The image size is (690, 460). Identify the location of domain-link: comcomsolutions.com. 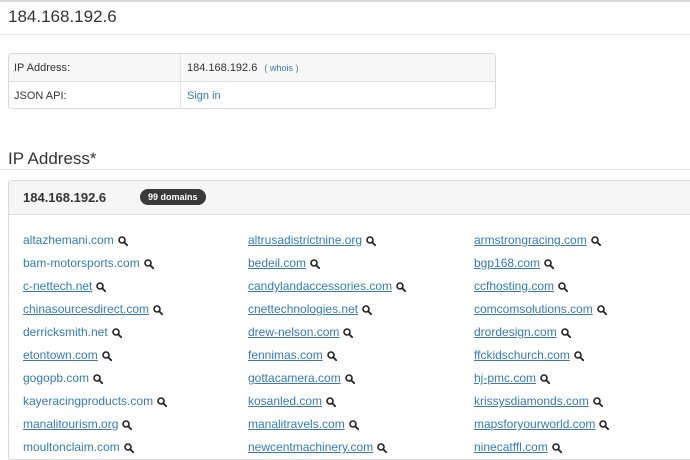
(533, 309).